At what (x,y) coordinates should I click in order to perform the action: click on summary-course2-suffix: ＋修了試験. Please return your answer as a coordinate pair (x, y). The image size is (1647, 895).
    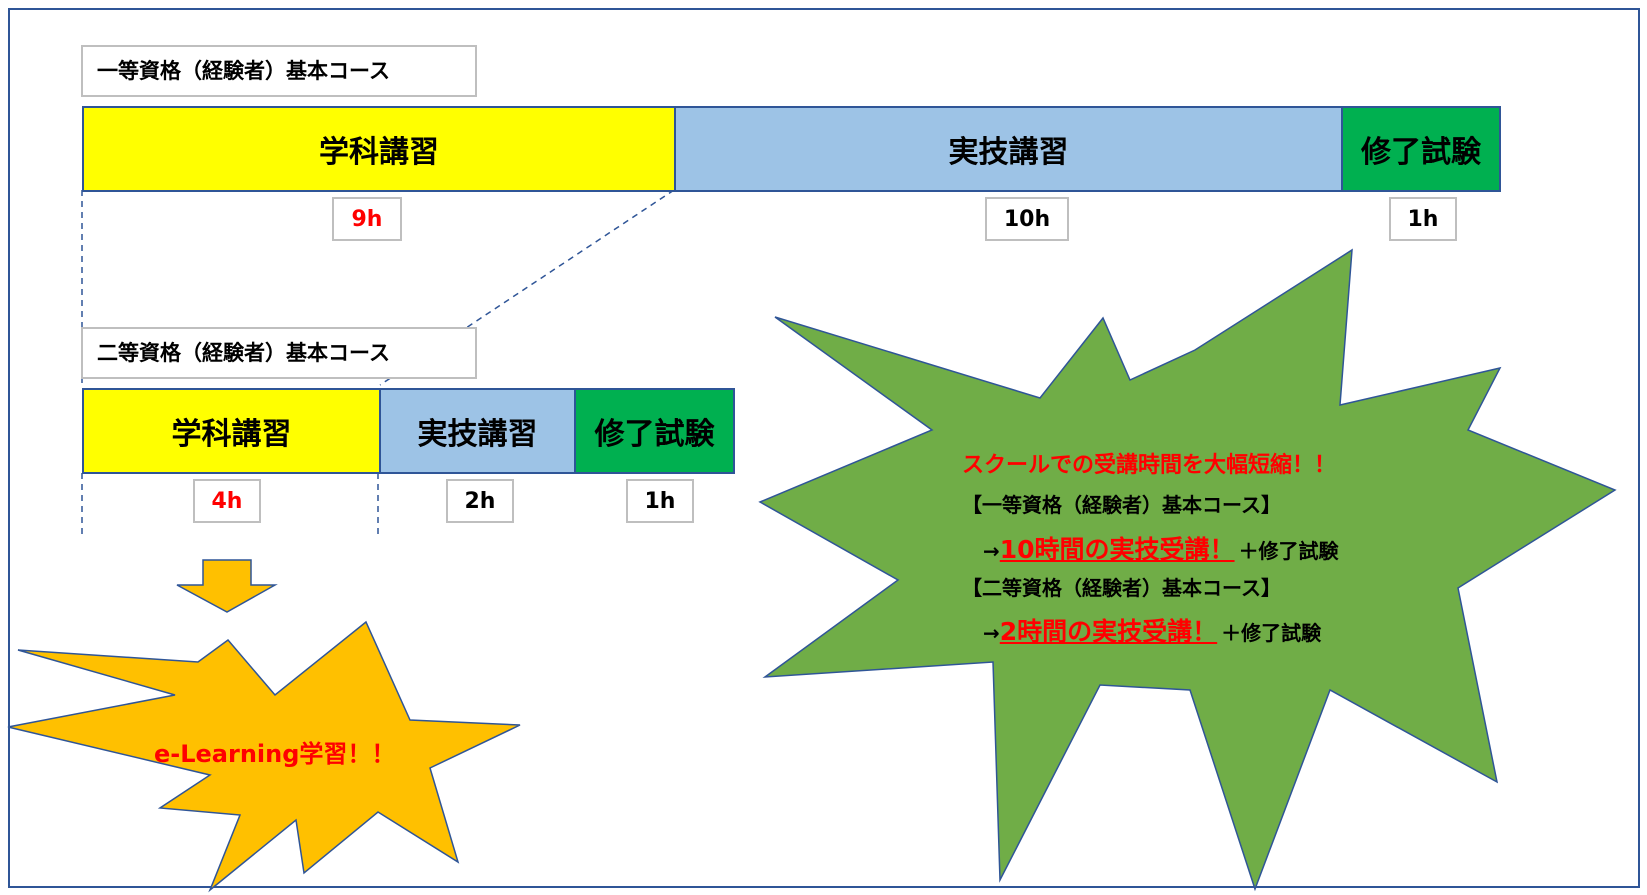
    Looking at the image, I should click on (1271, 633).